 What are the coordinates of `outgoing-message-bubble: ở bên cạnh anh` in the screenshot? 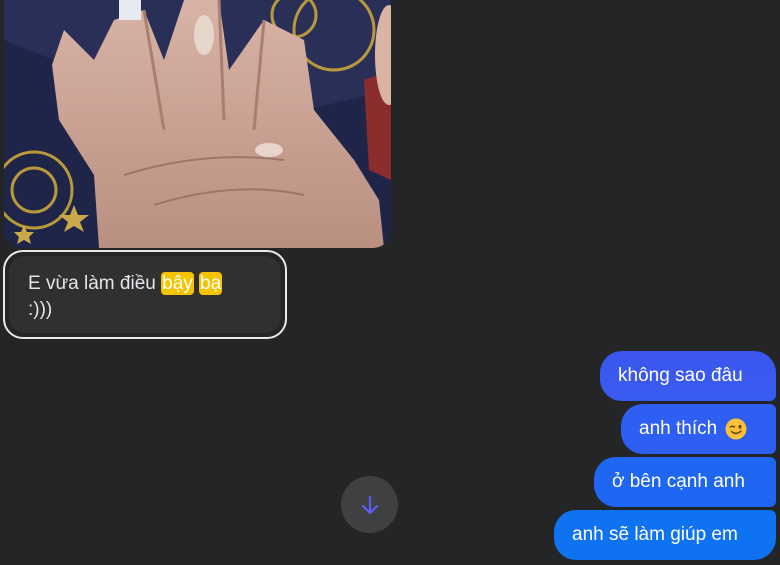 It's located at (685, 482).